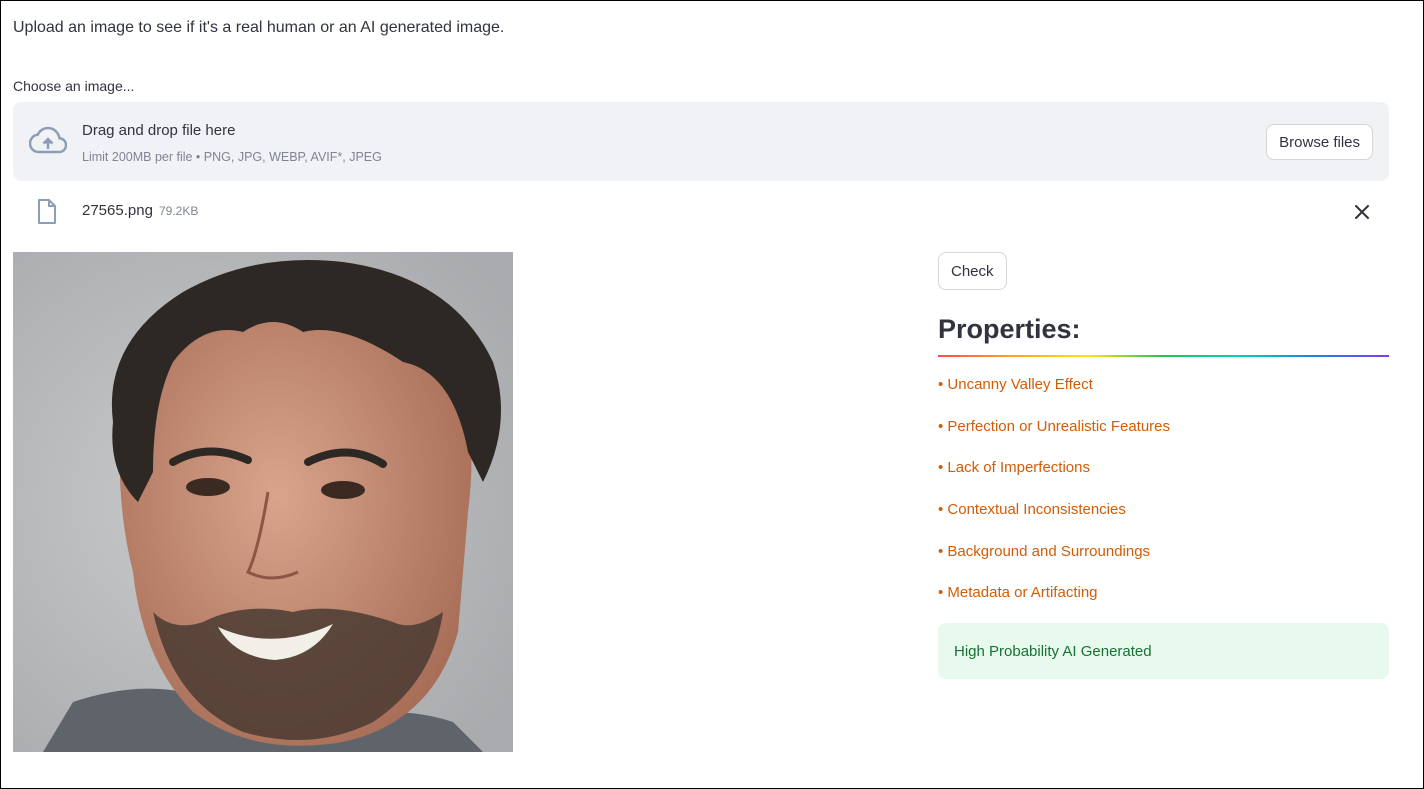 This screenshot has height=789, width=1424. What do you see at coordinates (117, 210) in the screenshot?
I see `file-name: 27565.png` at bounding box center [117, 210].